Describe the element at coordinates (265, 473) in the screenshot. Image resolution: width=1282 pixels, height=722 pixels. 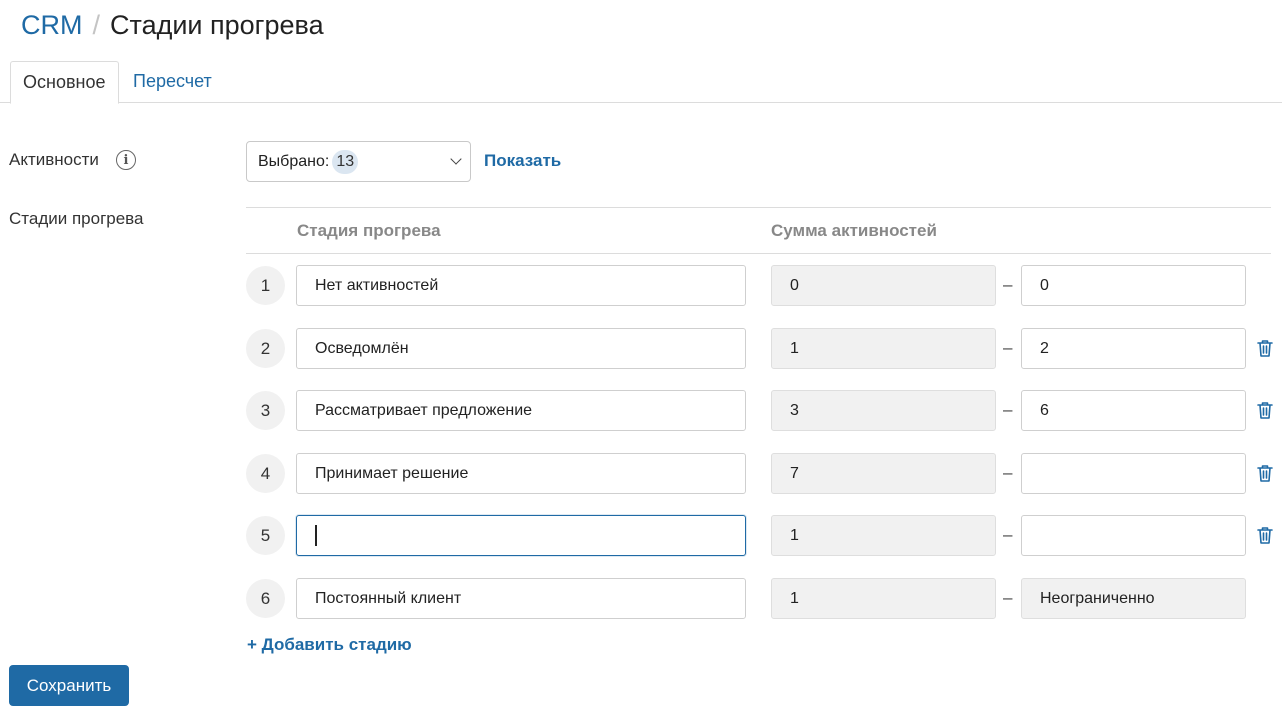
I see `stage-number: 4` at that location.